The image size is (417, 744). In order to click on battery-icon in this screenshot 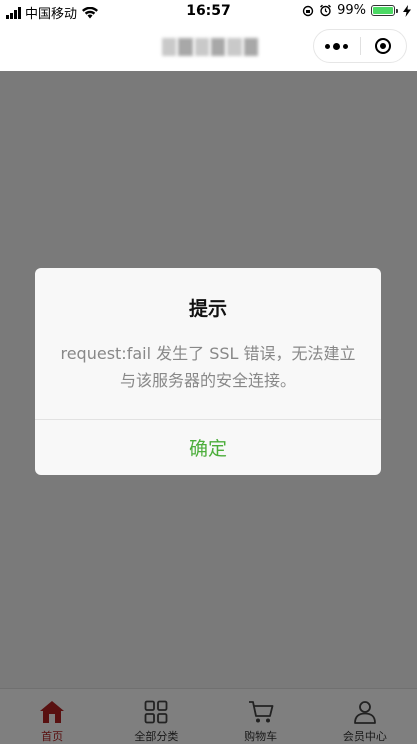, I will do `click(384, 10)`.